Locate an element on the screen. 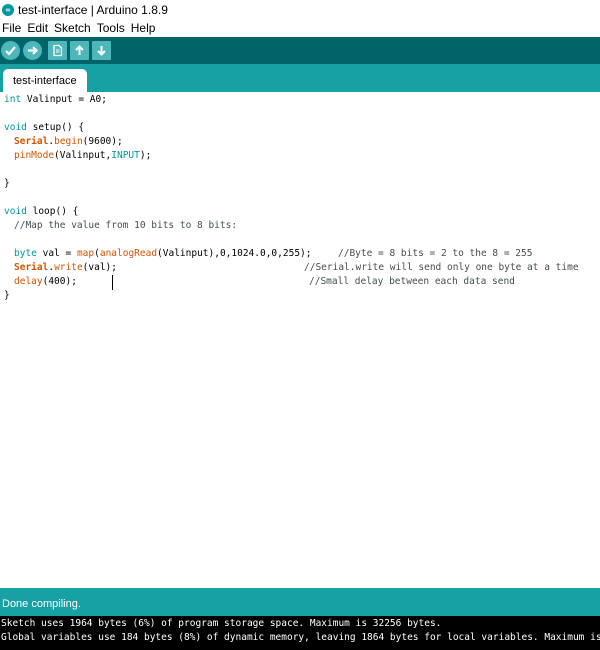  window-title: test-interface | Arduino 1.8.9 is located at coordinates (93, 10).